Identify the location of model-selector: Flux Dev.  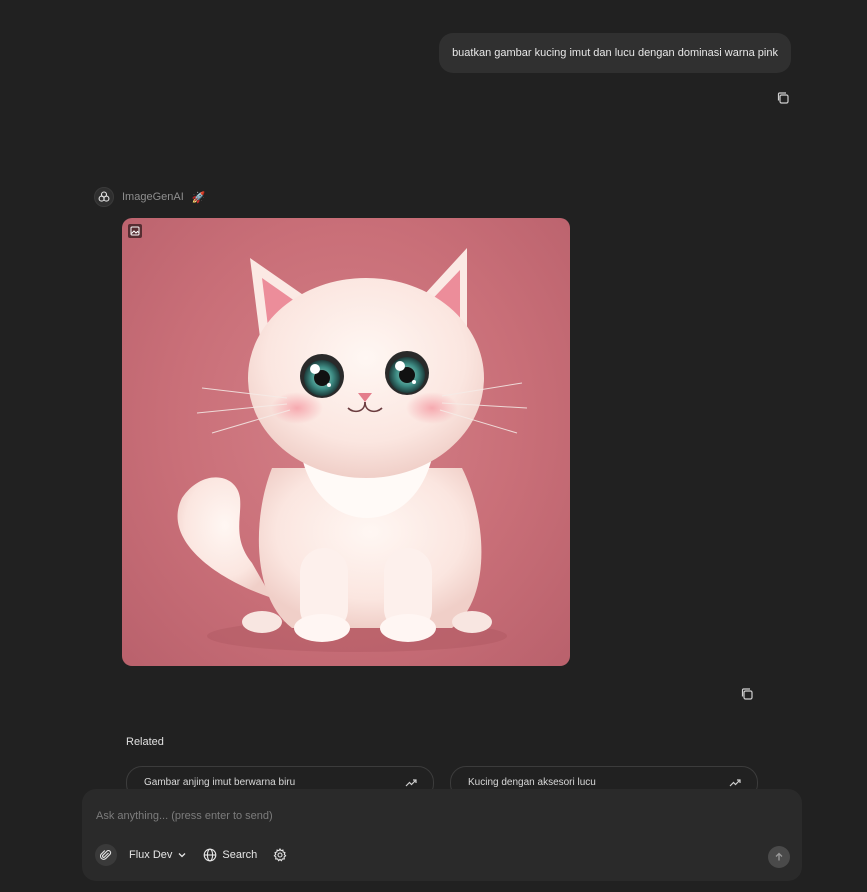
(158, 855).